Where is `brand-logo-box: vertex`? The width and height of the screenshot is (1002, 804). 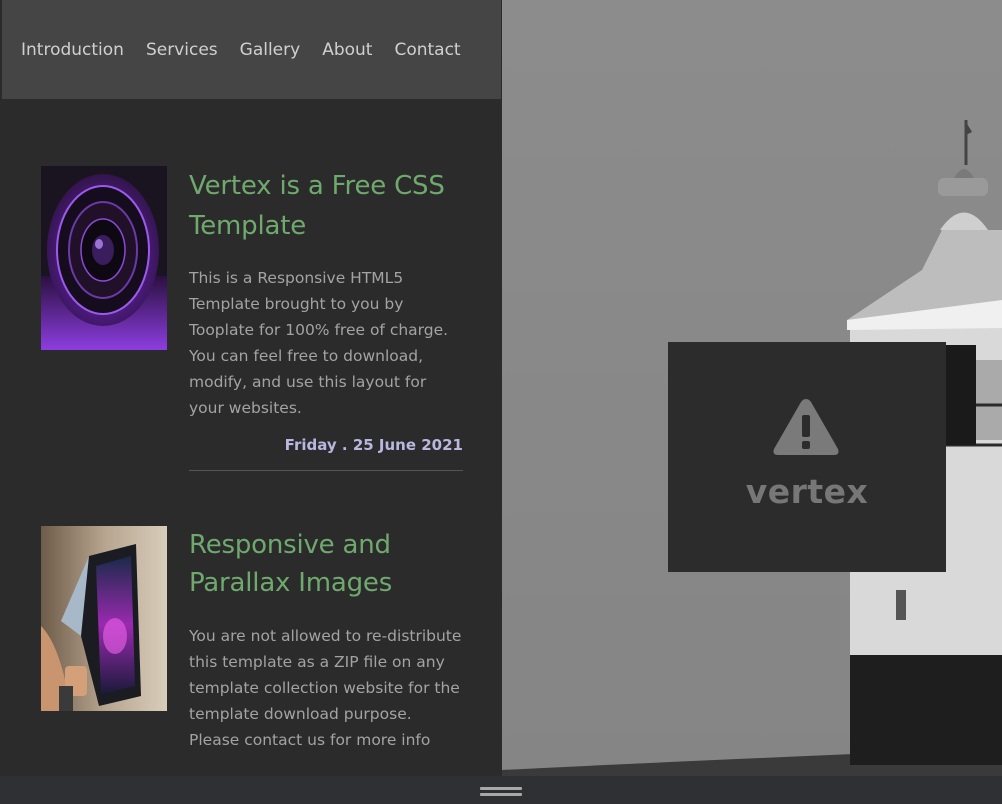
brand-logo-box: vertex is located at coordinates (807, 457).